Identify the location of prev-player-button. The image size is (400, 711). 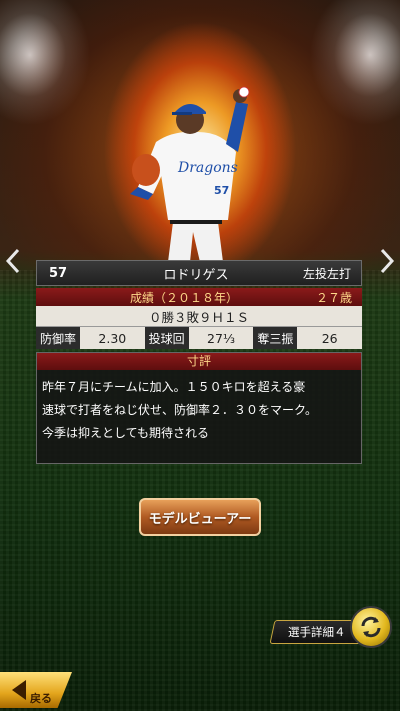
(13, 261).